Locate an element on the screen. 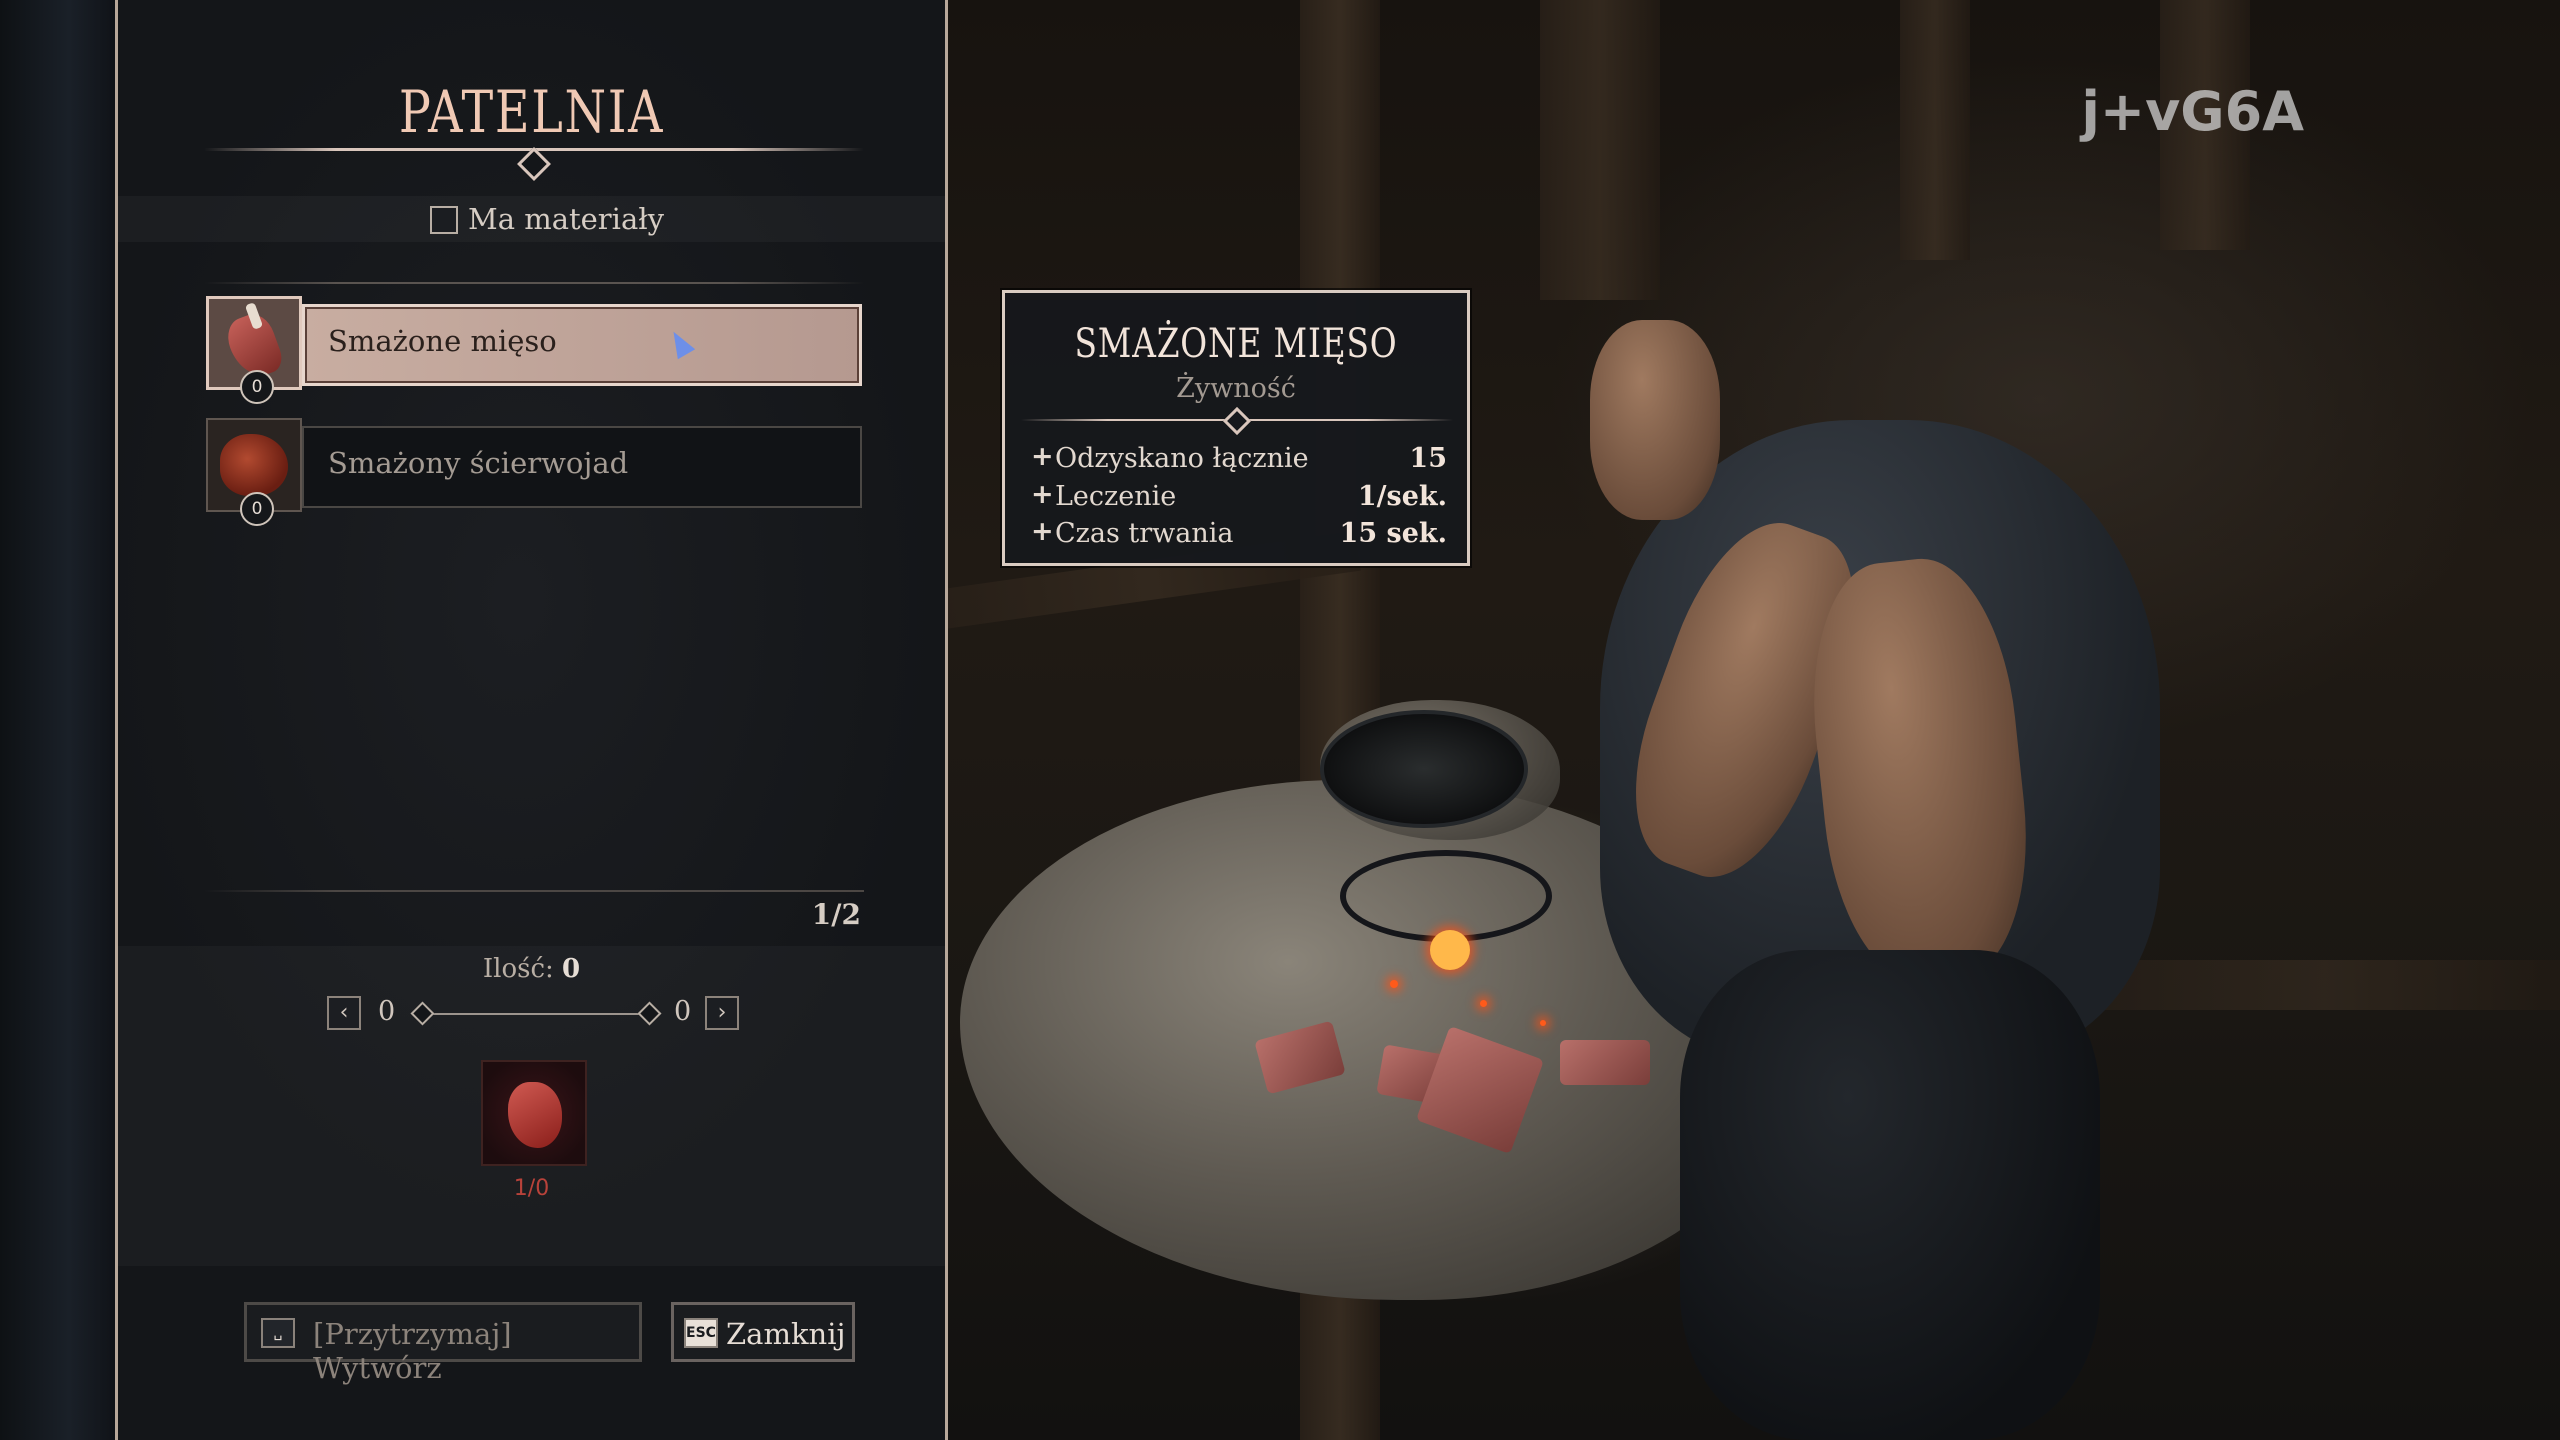 The image size is (2560, 1440). quantity-decrease-button: ‹ is located at coordinates (344, 1013).